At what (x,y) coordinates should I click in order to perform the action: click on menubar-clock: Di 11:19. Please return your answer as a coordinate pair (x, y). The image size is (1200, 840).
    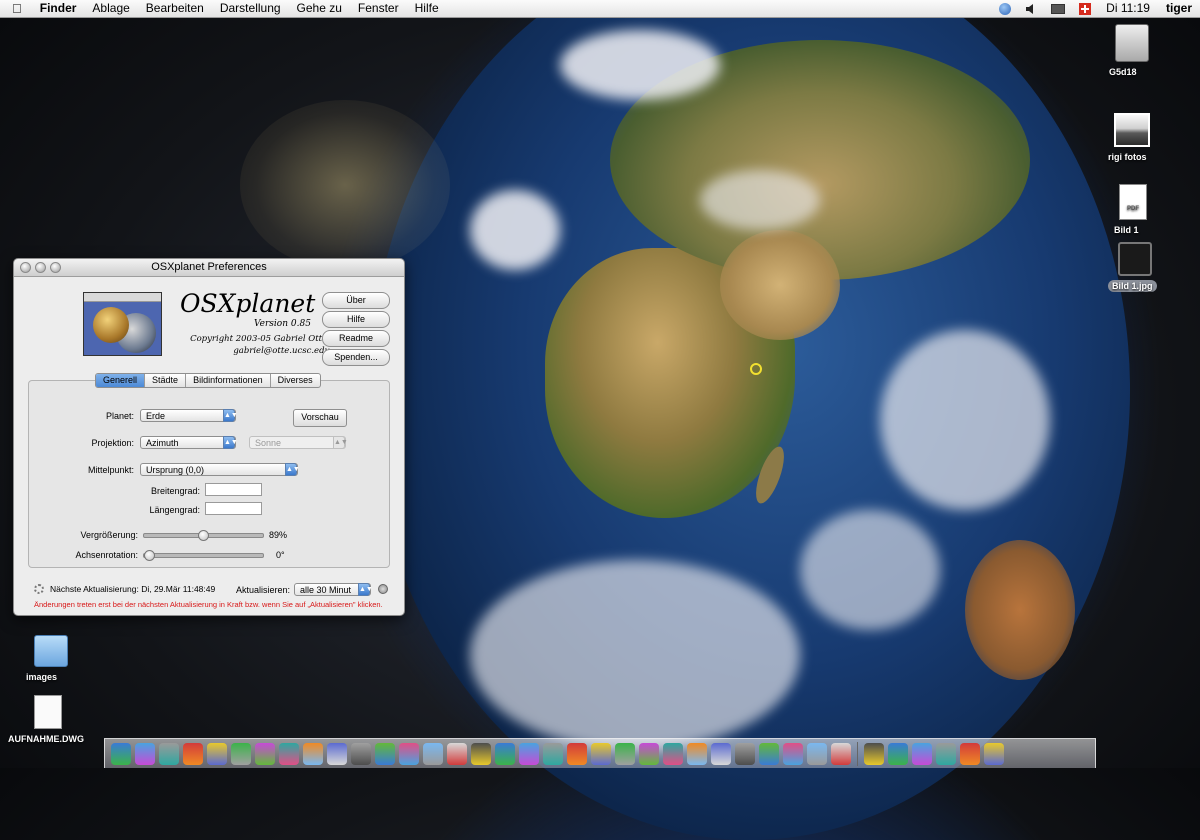
    Looking at the image, I should click on (1128, 8).